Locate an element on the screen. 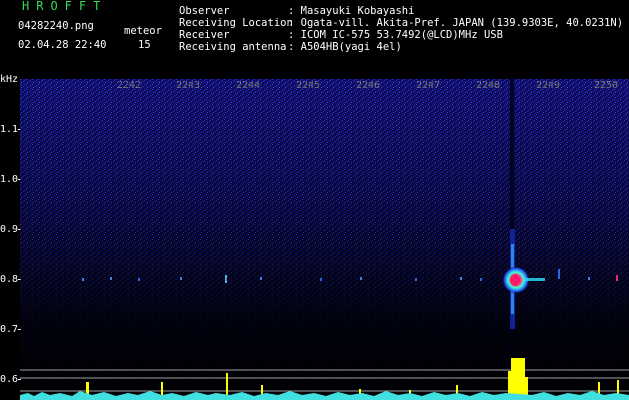 Image resolution: width=629 pixels, height=400 pixels. y-tick-label: 0.6 is located at coordinates (9, 379).